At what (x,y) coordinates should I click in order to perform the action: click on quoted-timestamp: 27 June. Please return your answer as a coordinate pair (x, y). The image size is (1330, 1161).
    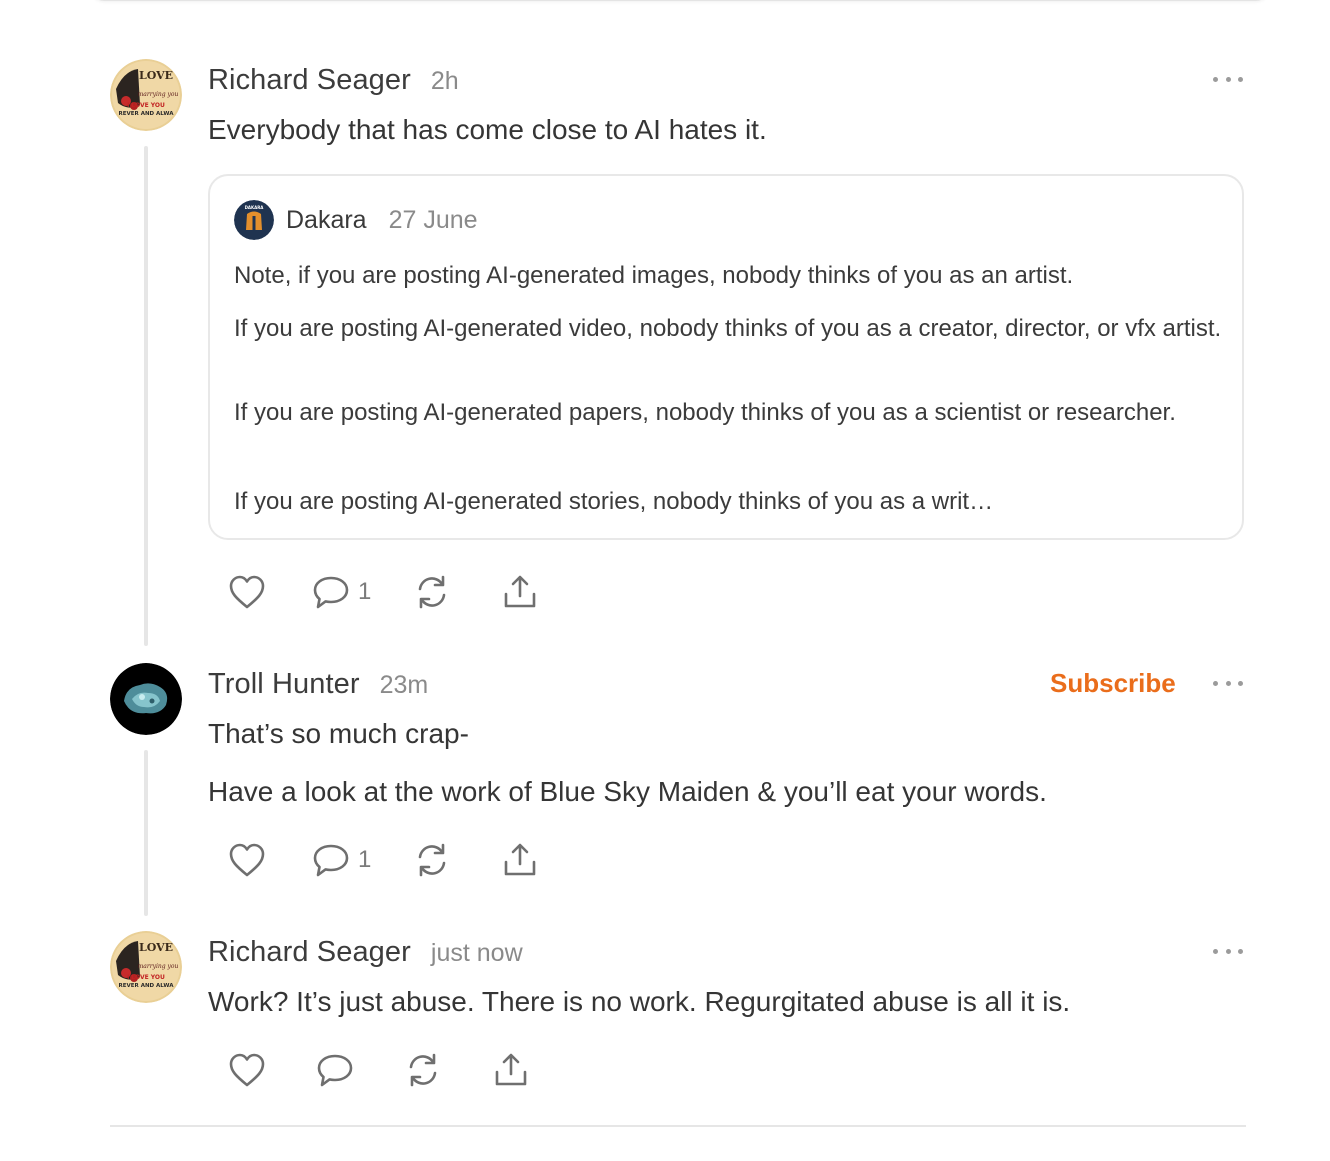
    Looking at the image, I should click on (433, 219).